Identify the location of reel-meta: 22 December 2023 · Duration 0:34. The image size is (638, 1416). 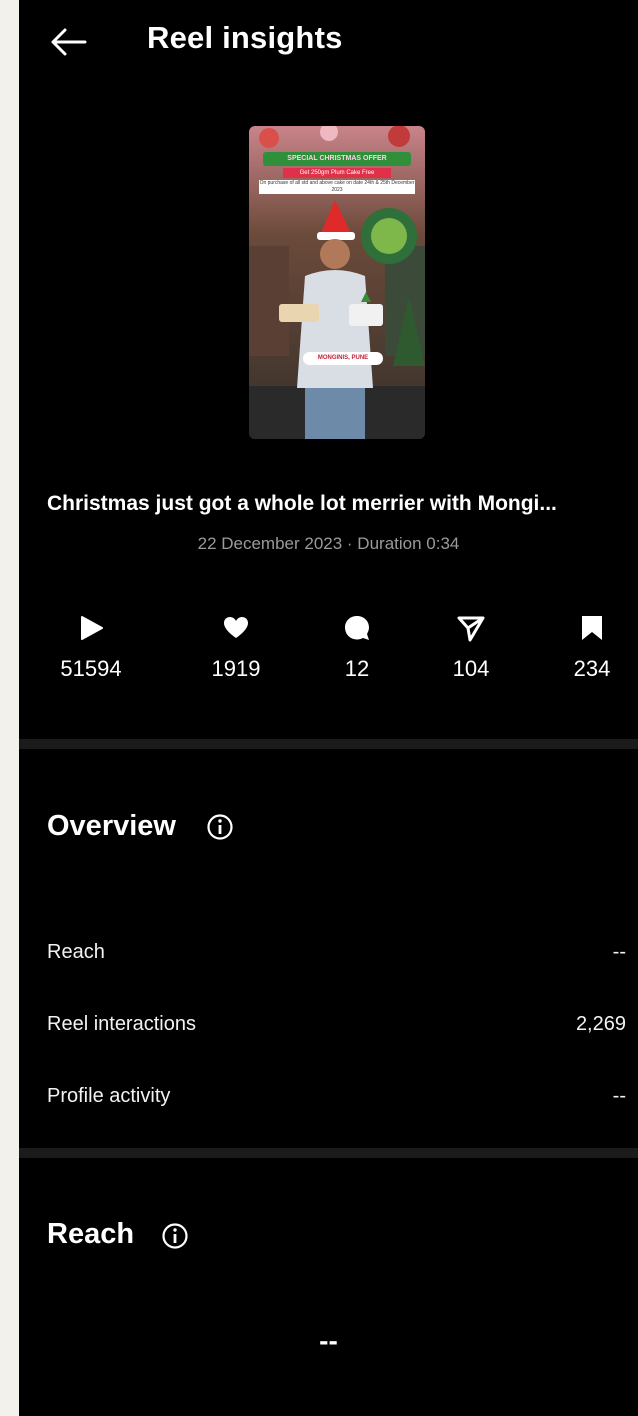
(328, 543).